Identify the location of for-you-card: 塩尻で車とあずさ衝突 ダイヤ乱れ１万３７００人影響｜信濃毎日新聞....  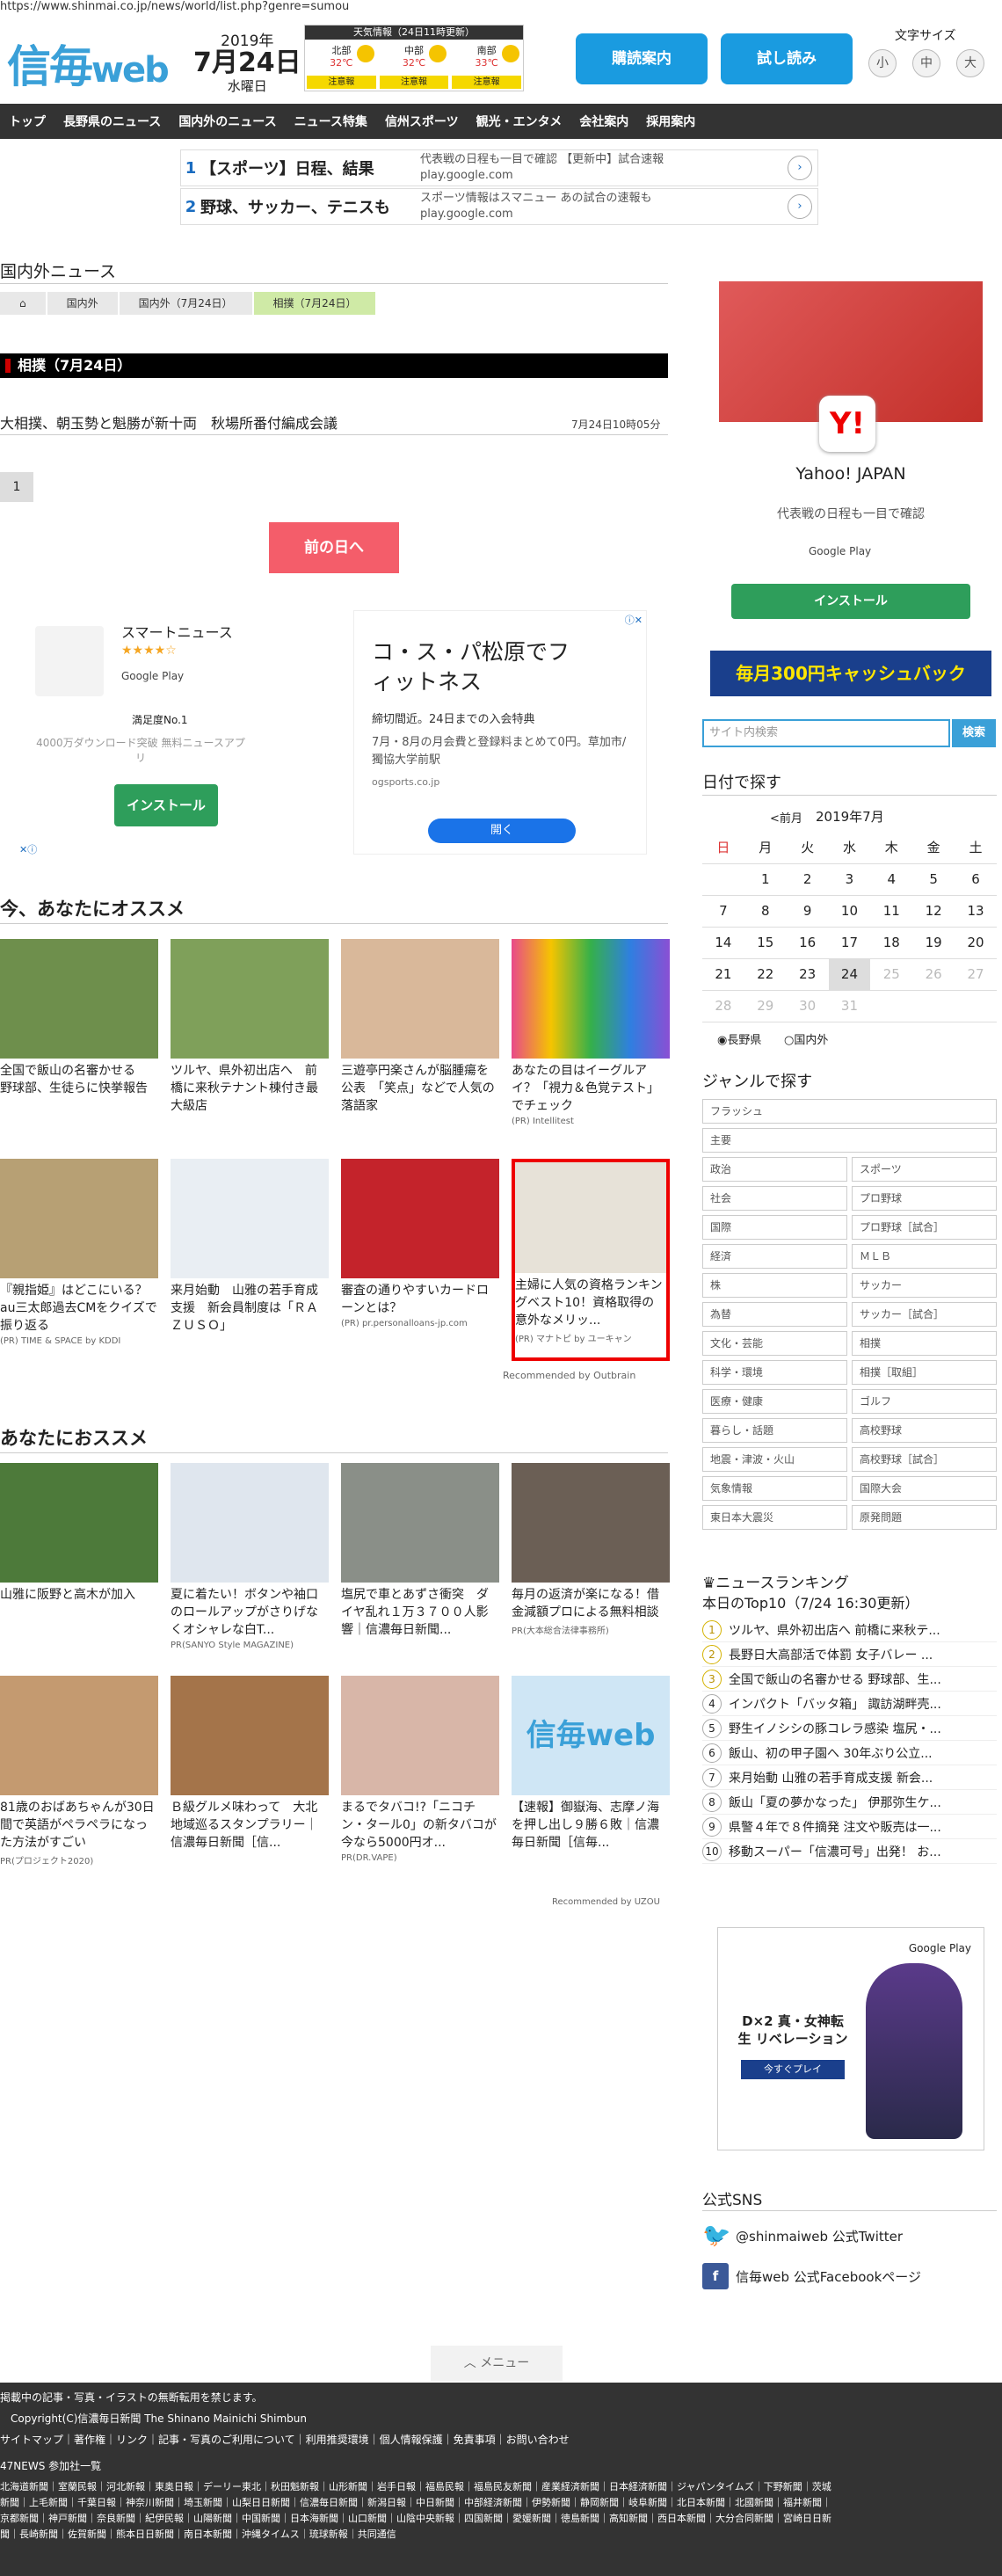
(420, 1551).